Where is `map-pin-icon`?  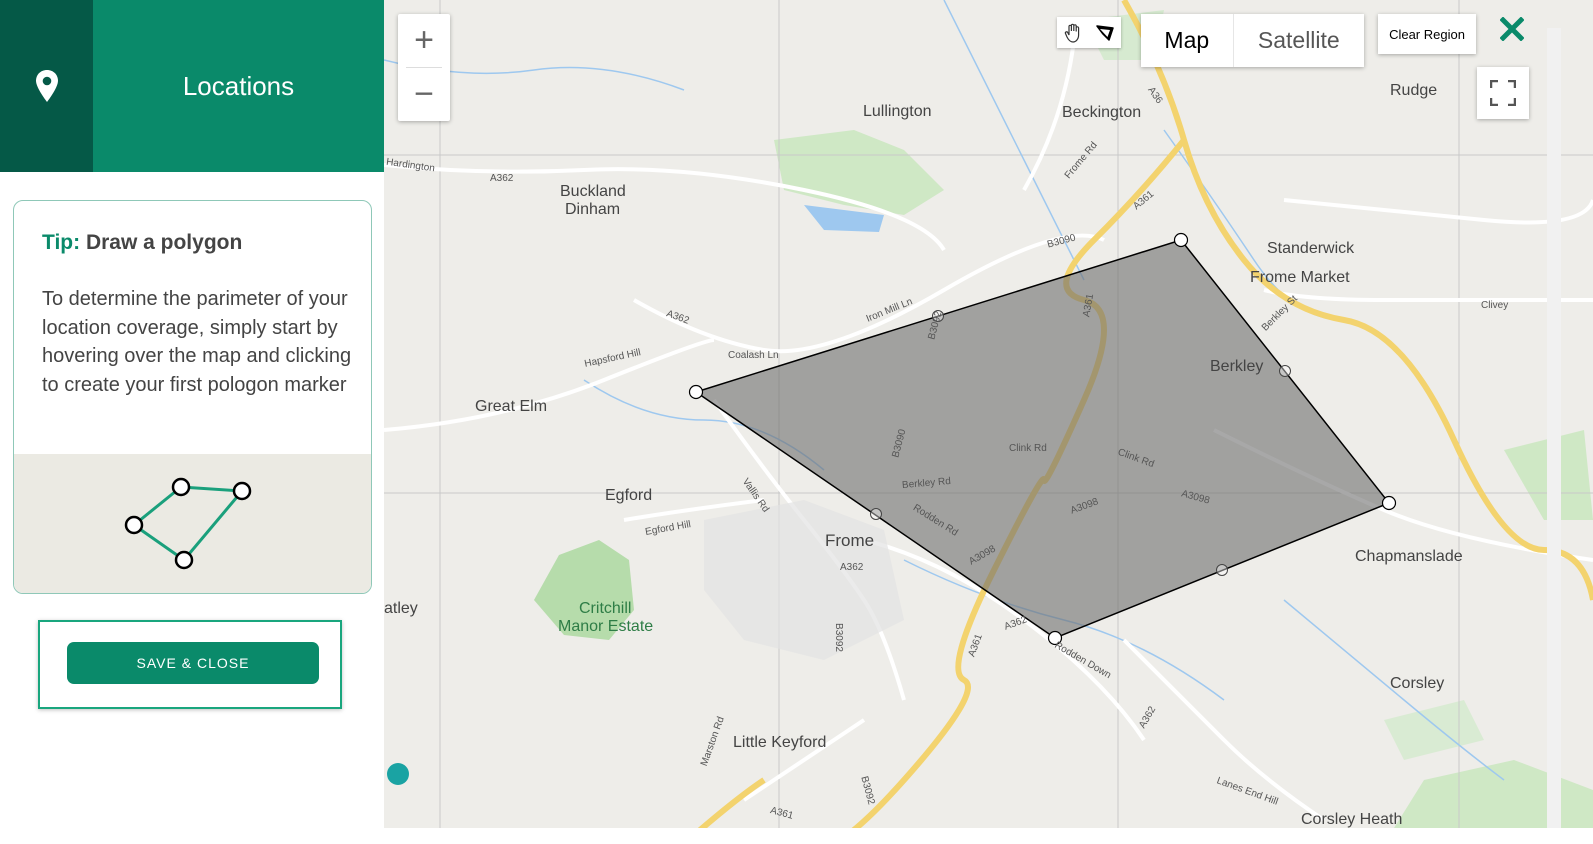
map-pin-icon is located at coordinates (46, 86).